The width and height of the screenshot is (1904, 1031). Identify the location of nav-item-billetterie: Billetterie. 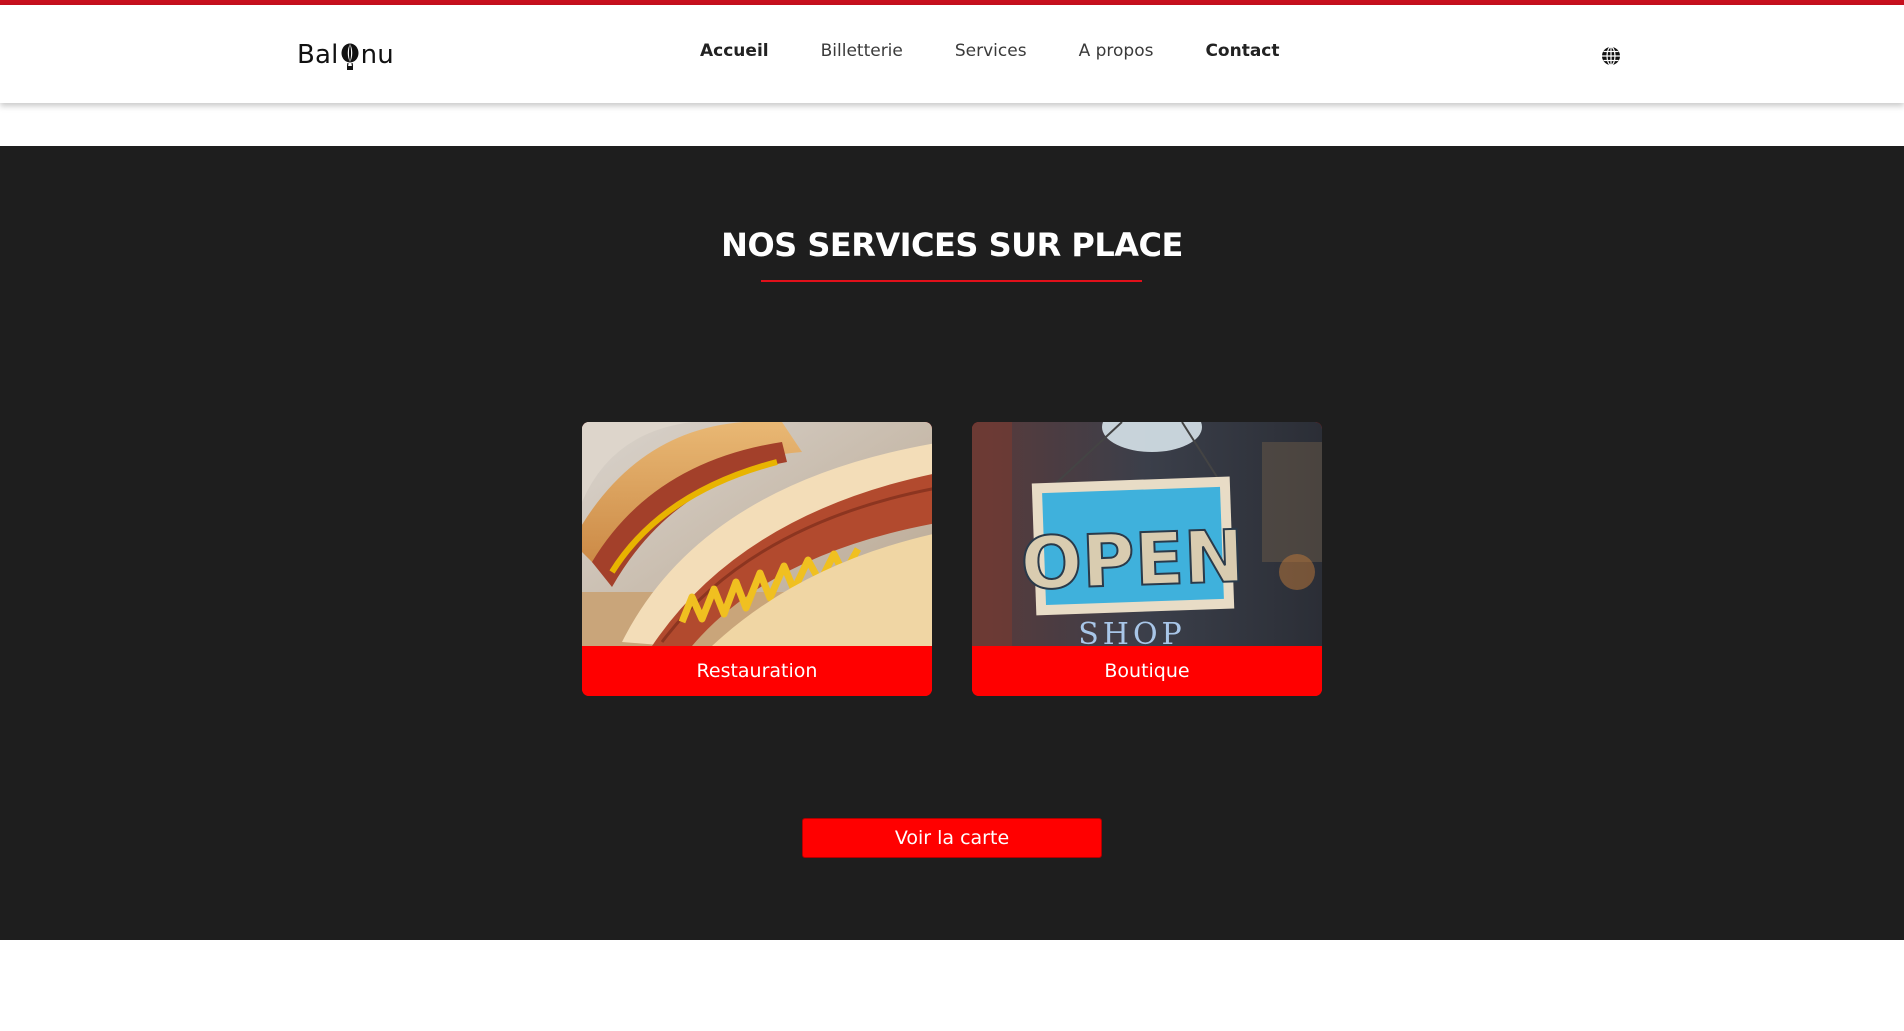
(862, 51).